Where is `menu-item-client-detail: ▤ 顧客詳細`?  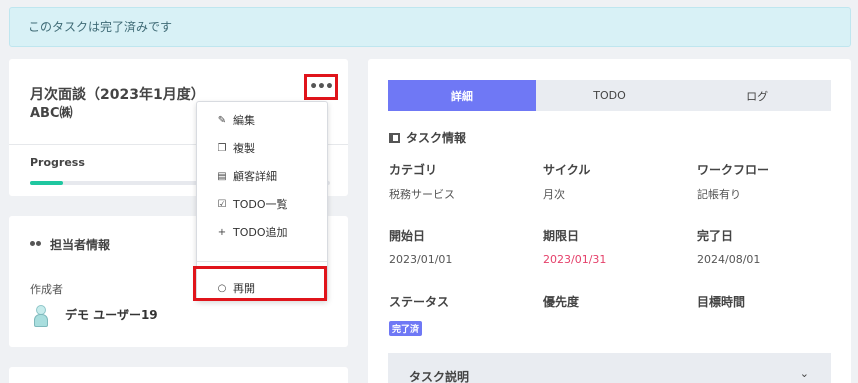 menu-item-client-detail: ▤ 顧客詳細 is located at coordinates (247, 176).